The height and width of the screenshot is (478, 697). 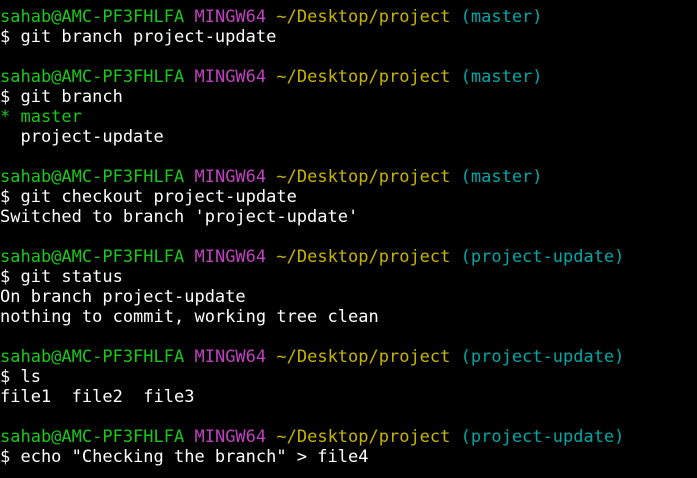 What do you see at coordinates (348, 397) in the screenshot?
I see `output-line: file1 file2 file3` at bounding box center [348, 397].